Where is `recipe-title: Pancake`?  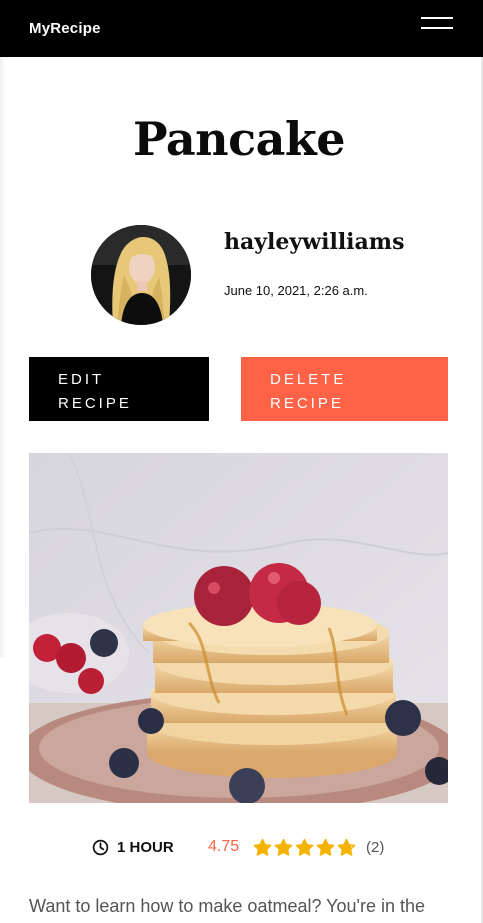
recipe-title: Pancake is located at coordinates (239, 139).